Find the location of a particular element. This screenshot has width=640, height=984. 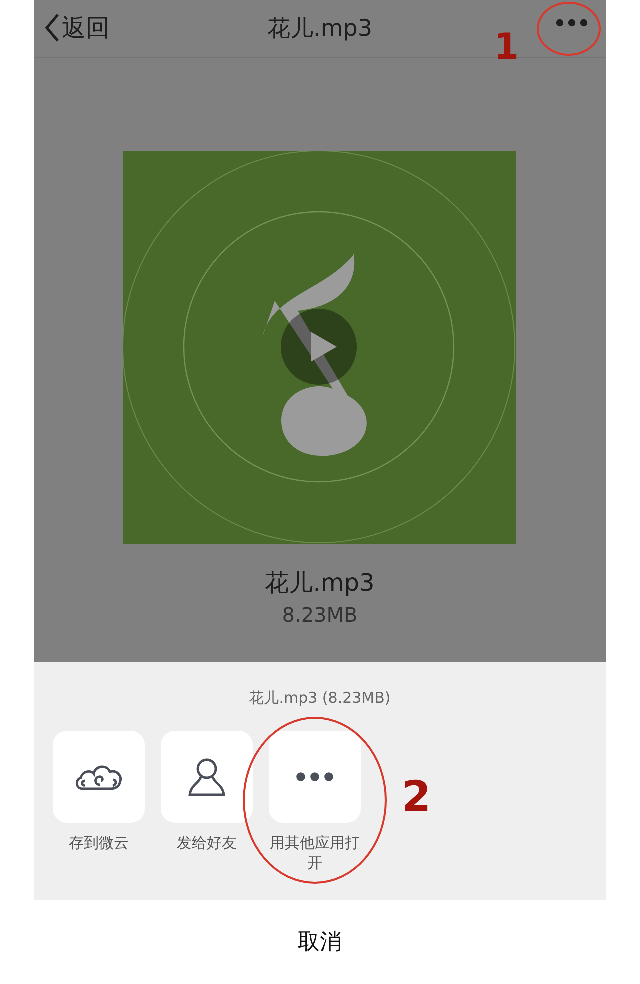

chevron-left-icon is located at coordinates (52, 28).